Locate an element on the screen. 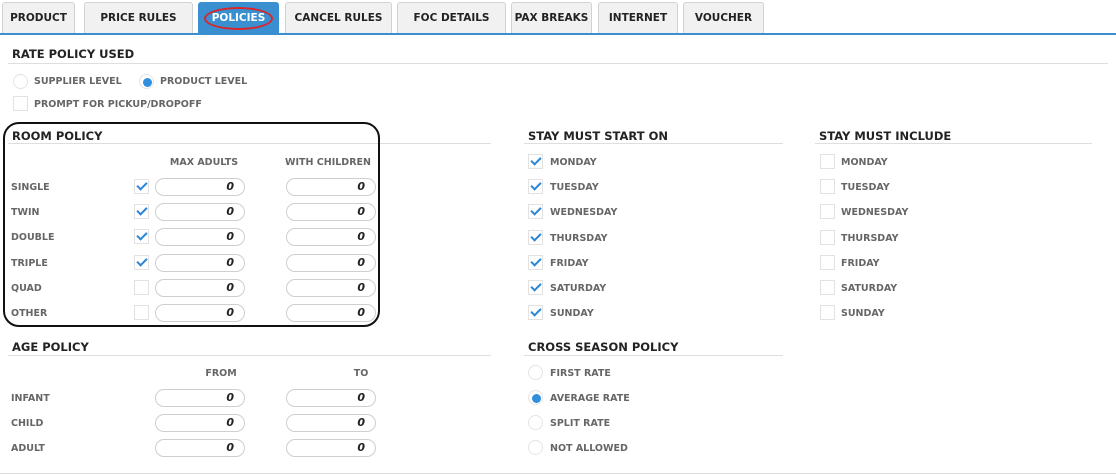 This screenshot has height=475, width=1116. cross-season-first-rate-radio is located at coordinates (535, 372).